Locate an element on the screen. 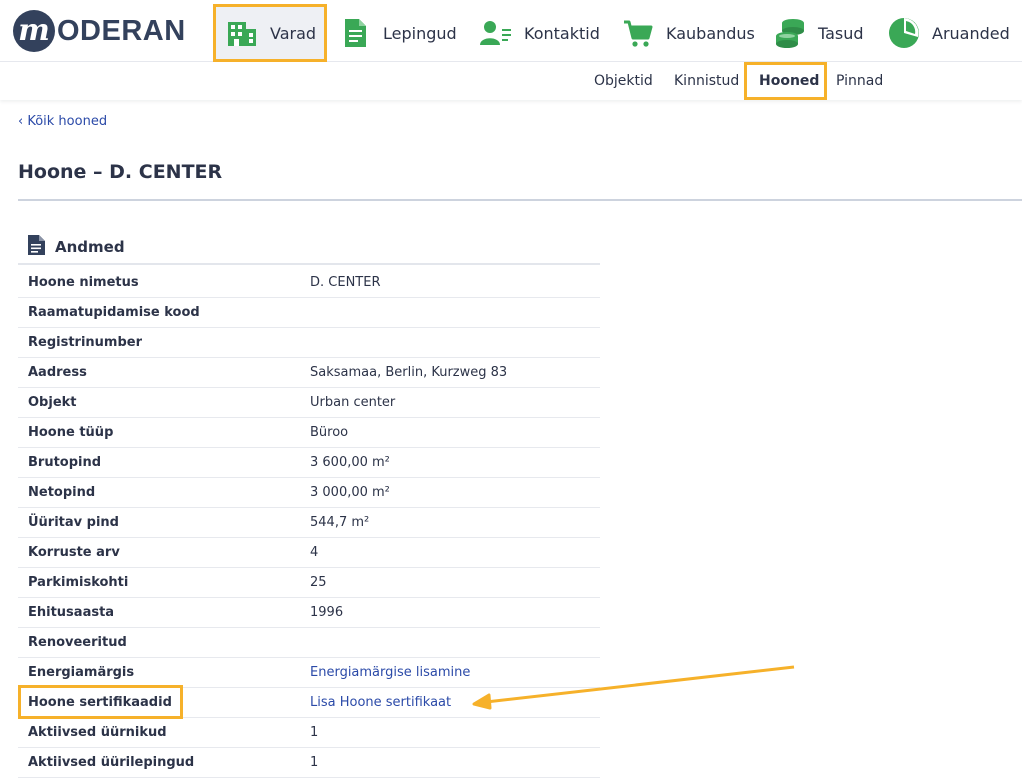 This screenshot has width=1022, height=780. row-label: Aktiivsed üürilepingud is located at coordinates (111, 762).